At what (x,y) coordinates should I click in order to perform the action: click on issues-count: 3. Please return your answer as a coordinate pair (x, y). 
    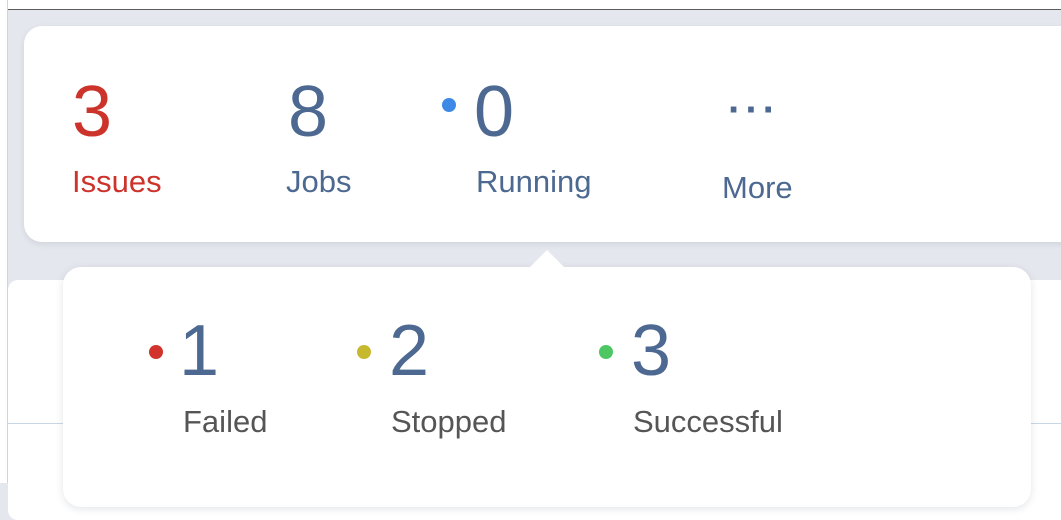
    Looking at the image, I should click on (92, 112).